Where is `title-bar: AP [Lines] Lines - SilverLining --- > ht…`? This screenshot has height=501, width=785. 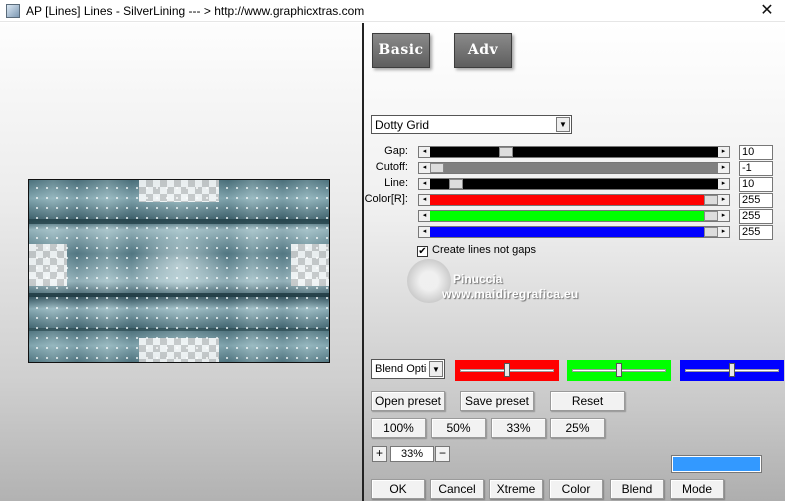
title-bar: AP [Lines] Lines - SilverLining --- > ht… is located at coordinates (392, 11).